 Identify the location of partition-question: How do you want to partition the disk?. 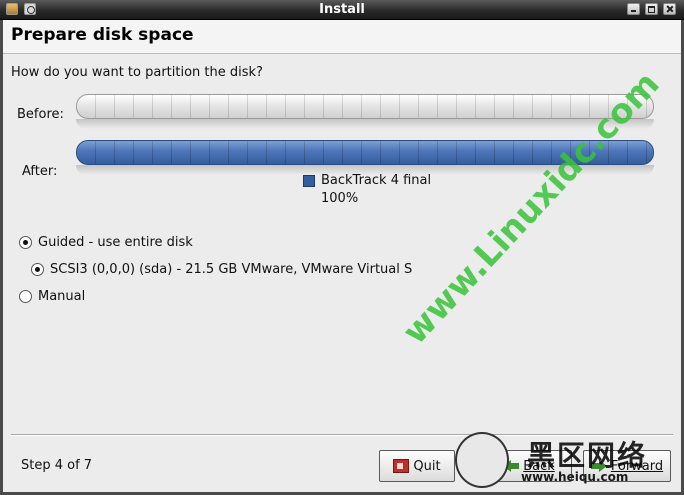
(137, 72).